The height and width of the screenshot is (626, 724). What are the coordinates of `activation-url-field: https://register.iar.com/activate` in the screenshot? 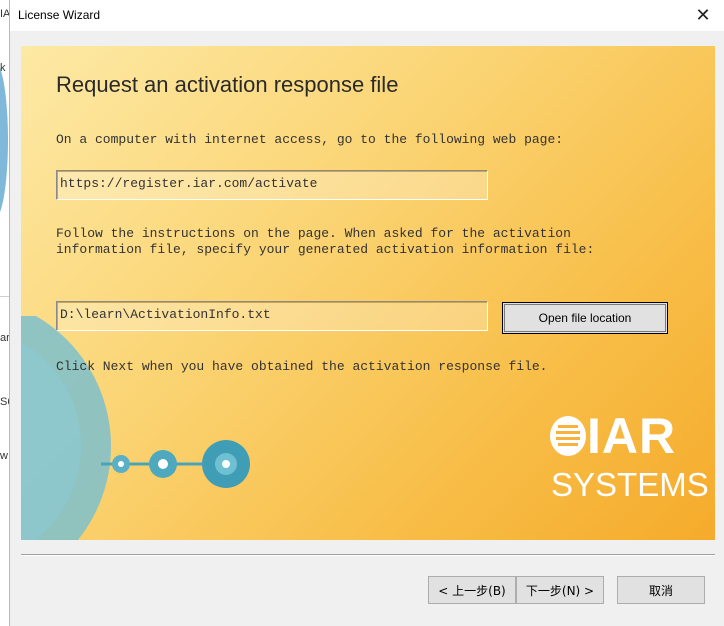 It's located at (272, 185).